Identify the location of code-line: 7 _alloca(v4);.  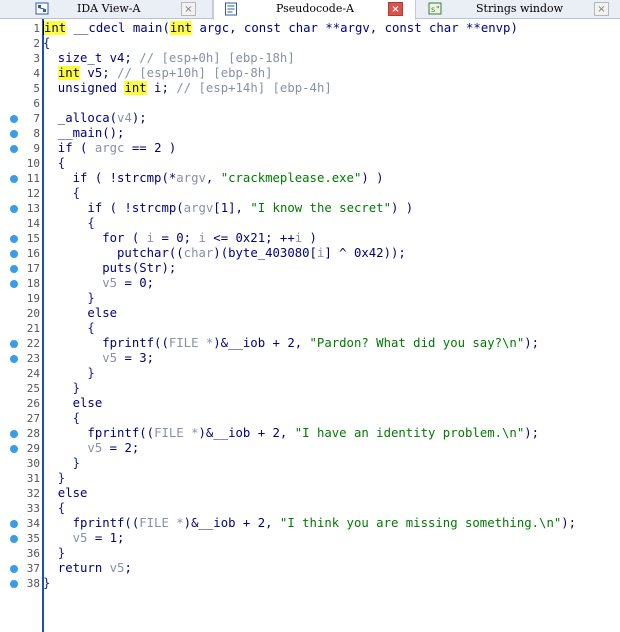
(310, 118).